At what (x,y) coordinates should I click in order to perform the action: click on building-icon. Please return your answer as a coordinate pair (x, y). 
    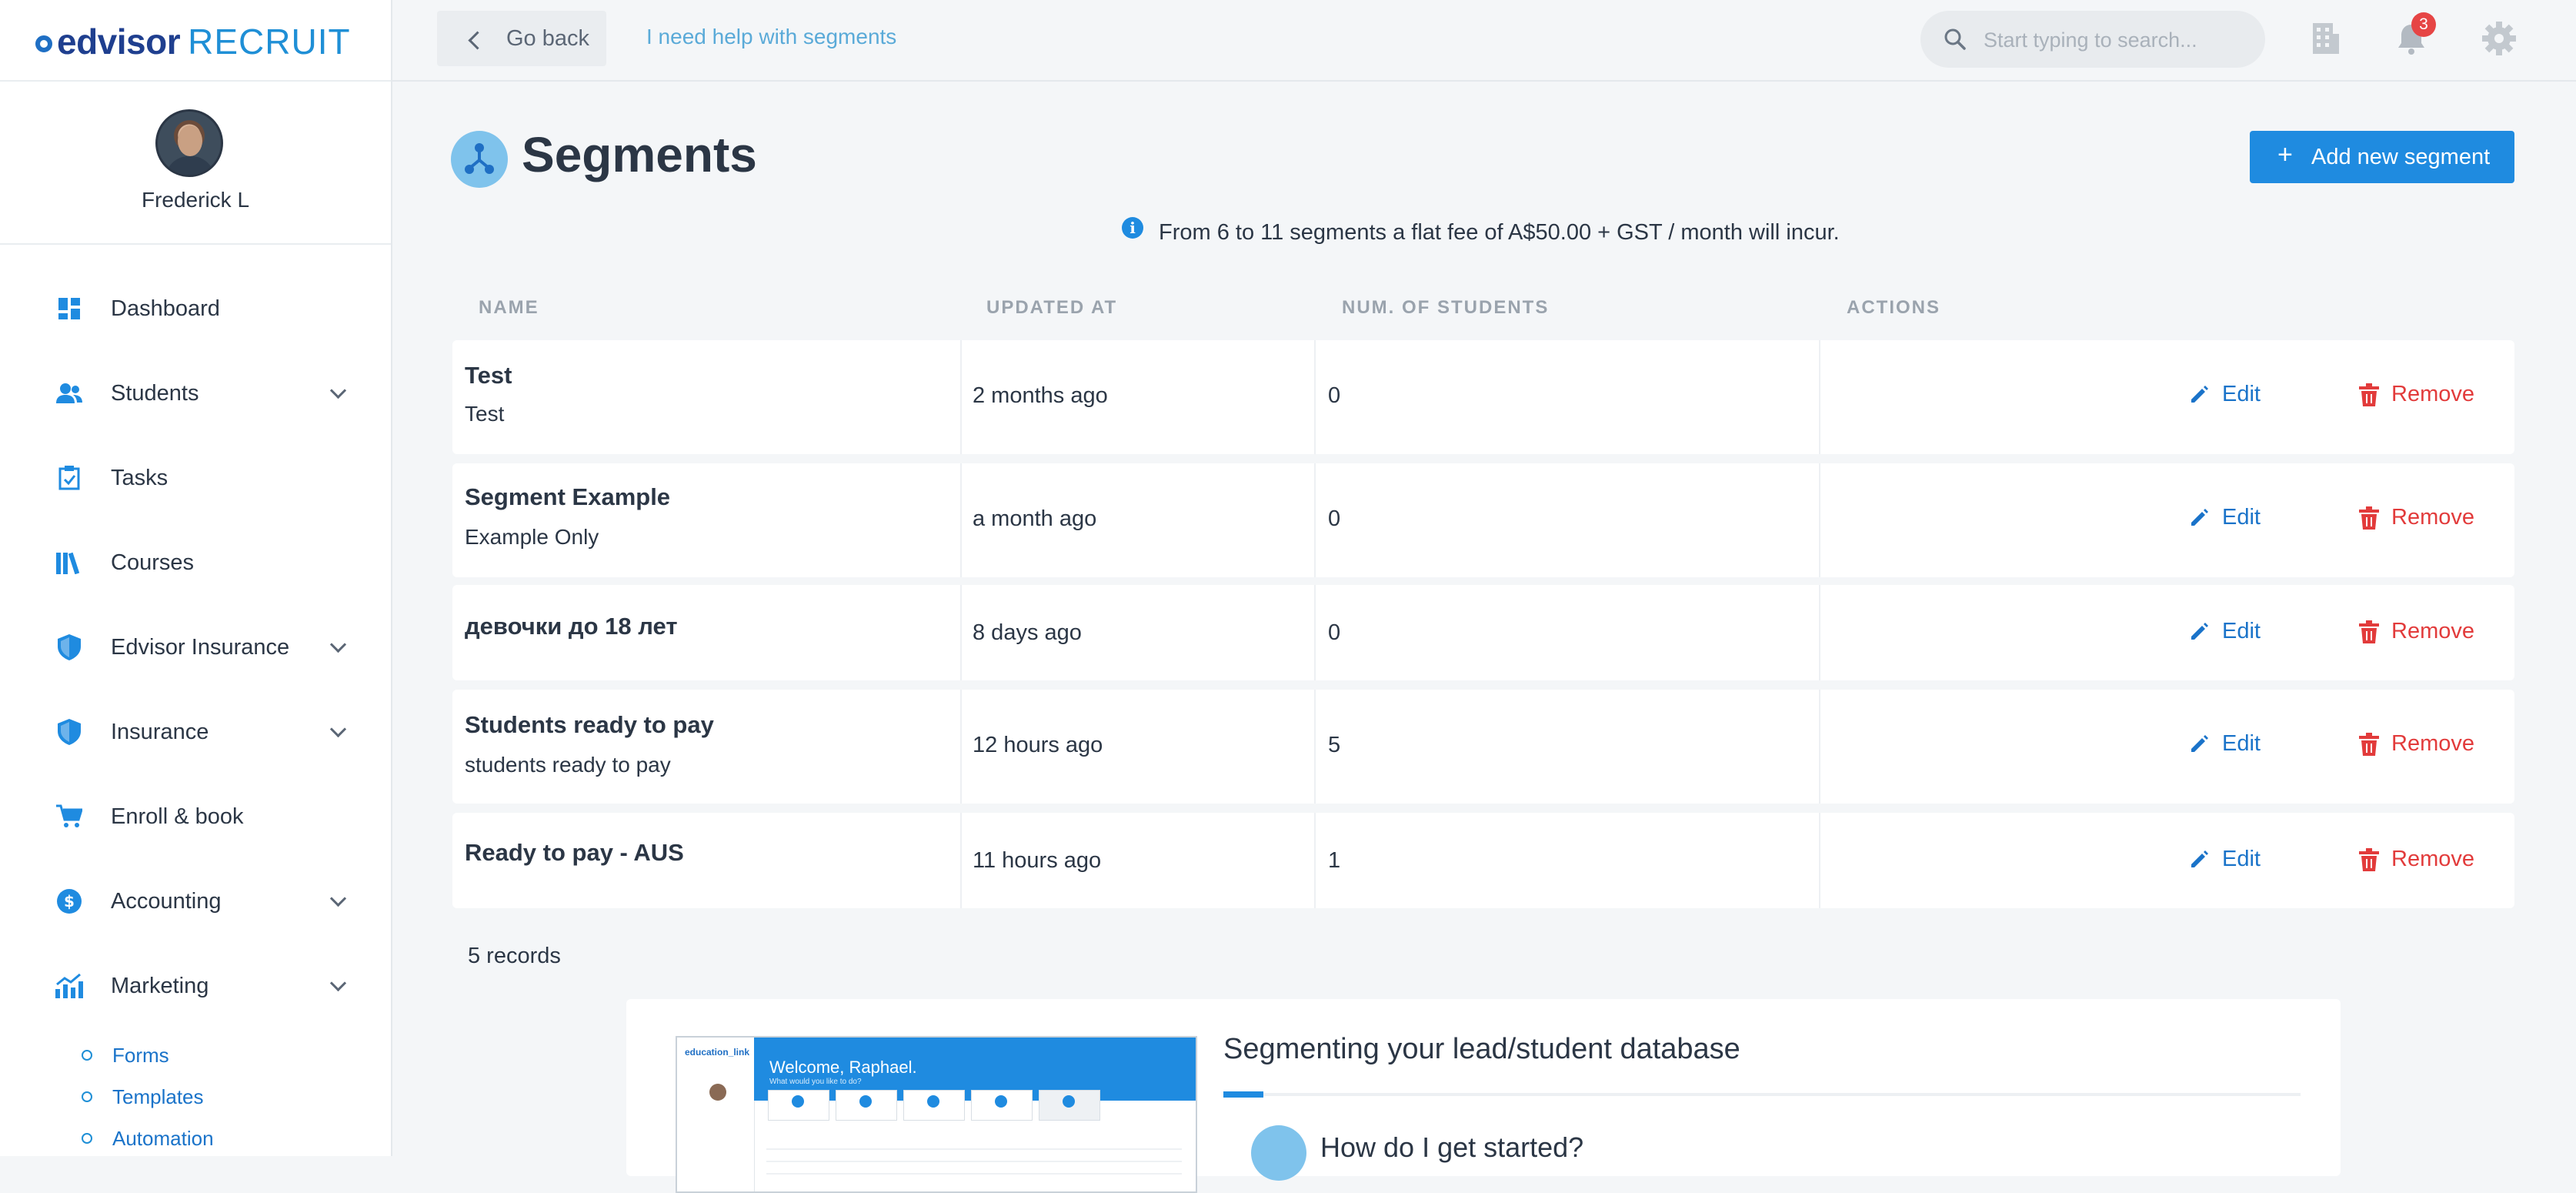
    Looking at the image, I should click on (2325, 38).